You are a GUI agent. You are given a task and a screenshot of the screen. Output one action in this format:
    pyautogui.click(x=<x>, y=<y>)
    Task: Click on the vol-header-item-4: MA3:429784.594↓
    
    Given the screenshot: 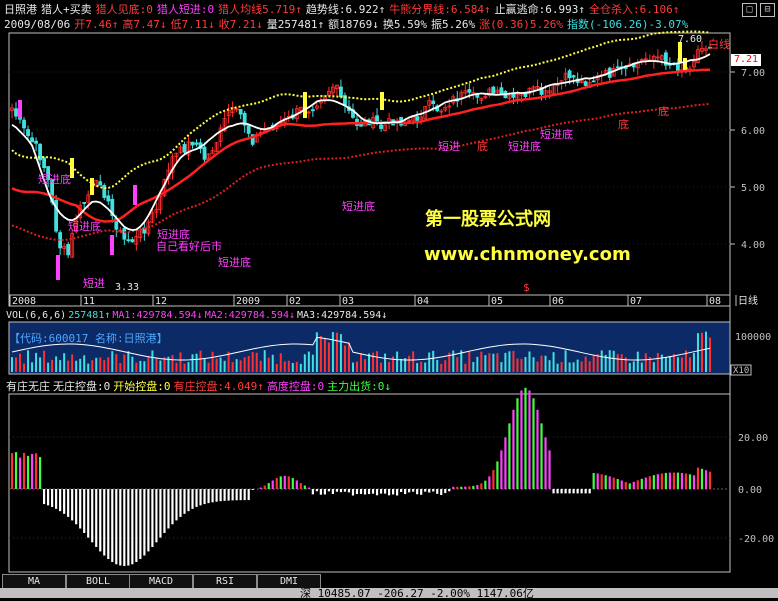 What is the action you would take?
    pyautogui.click(x=342, y=315)
    